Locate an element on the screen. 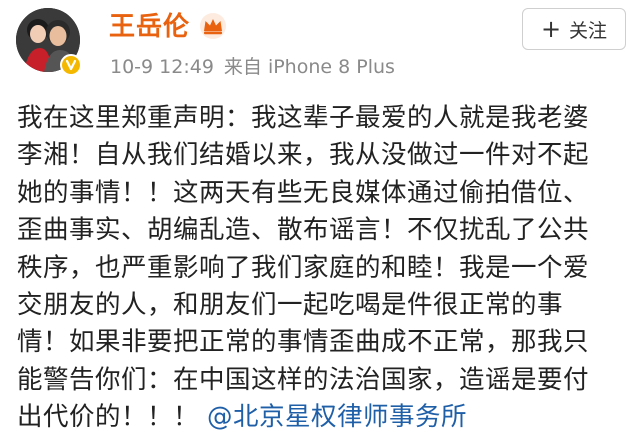 The height and width of the screenshot is (437, 640). content-line-last: 出代价的！！！ @北京星权律师事务所 is located at coordinates (323, 417).